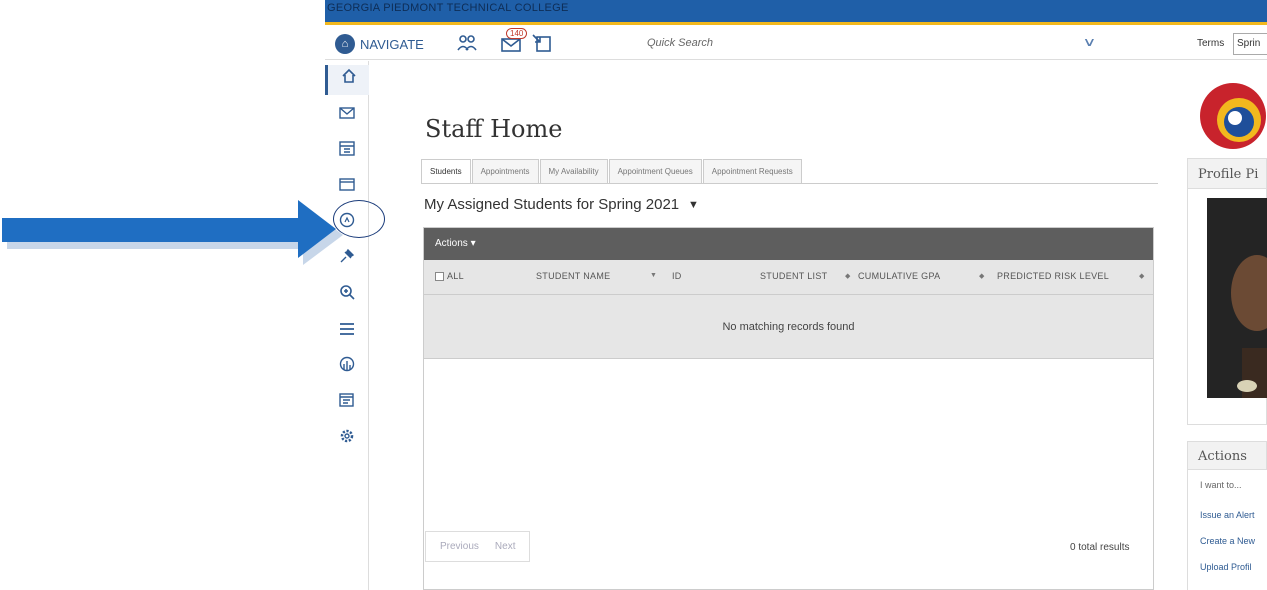 Image resolution: width=1267 pixels, height=590 pixels. What do you see at coordinates (899, 276) in the screenshot?
I see `column-cumulative-gpa: CUMULATIVE GPA` at bounding box center [899, 276].